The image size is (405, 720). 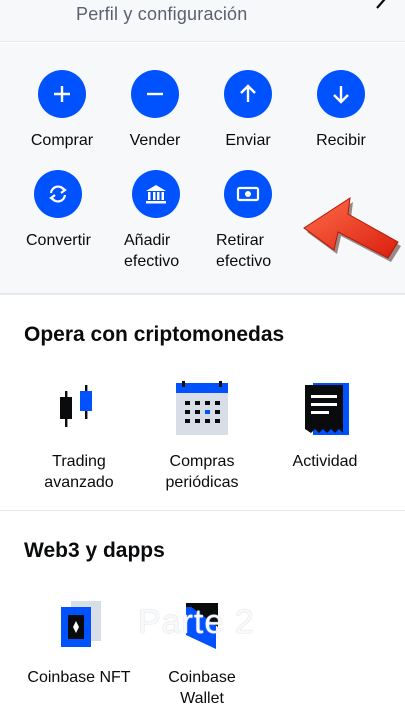 I want to click on coinbase-nft-tile: Coinbase NFT, so click(x=79, y=642).